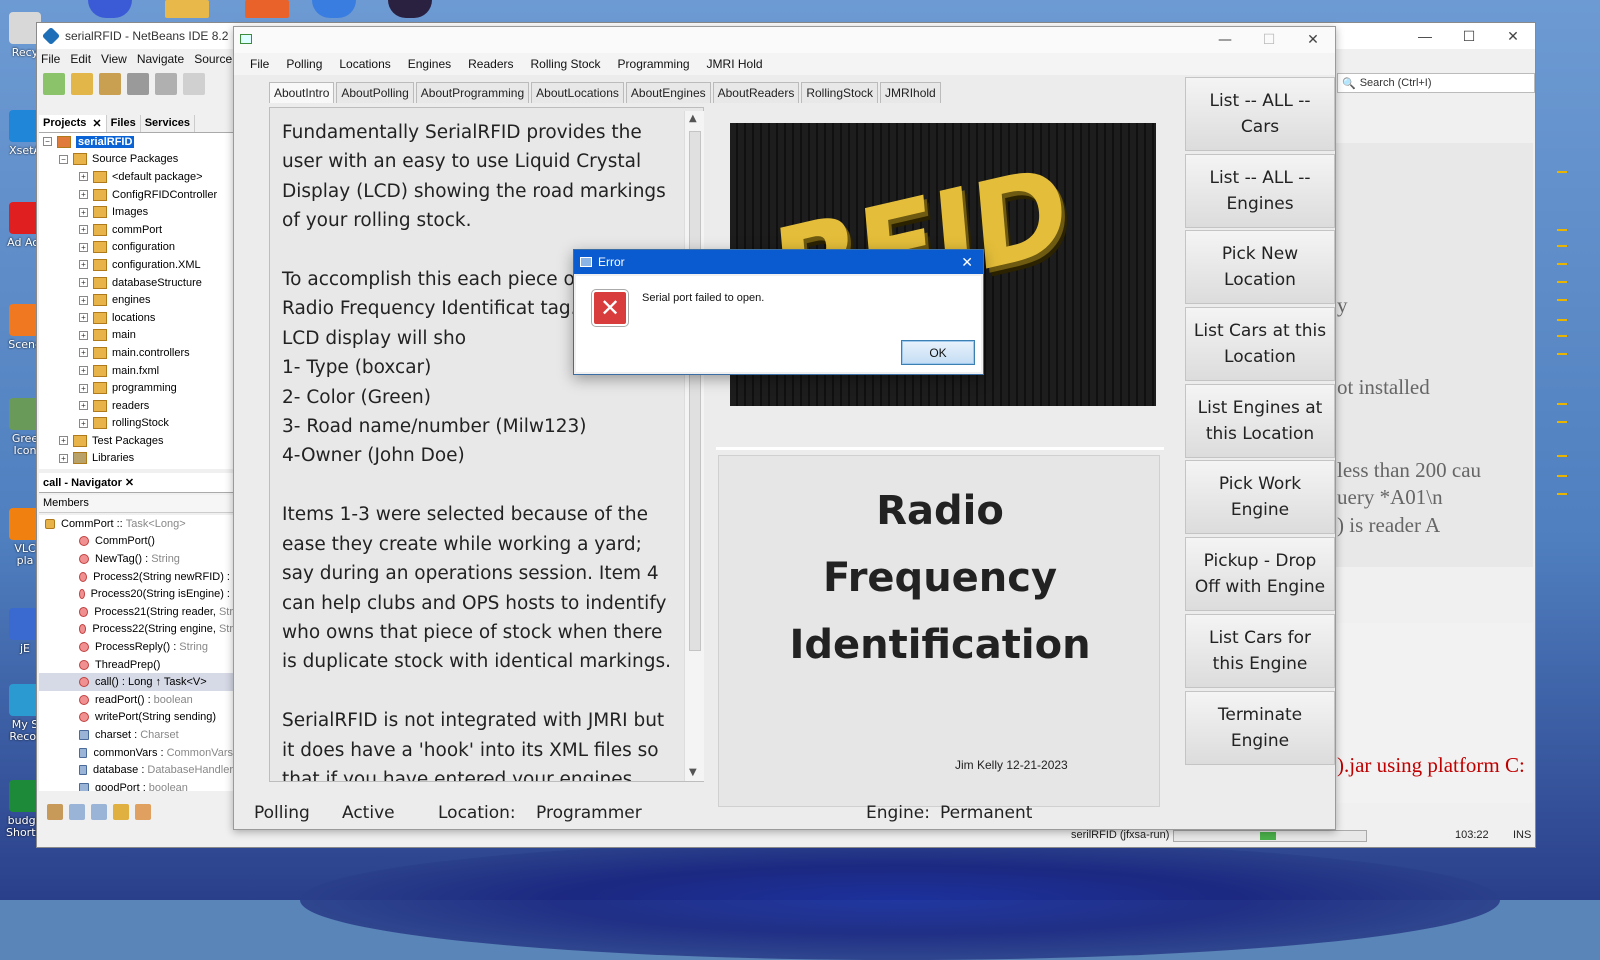 Image resolution: width=1600 pixels, height=960 pixels. What do you see at coordinates (472, 92) in the screenshot?
I see `tab-about-programming: AboutProgramming` at bounding box center [472, 92].